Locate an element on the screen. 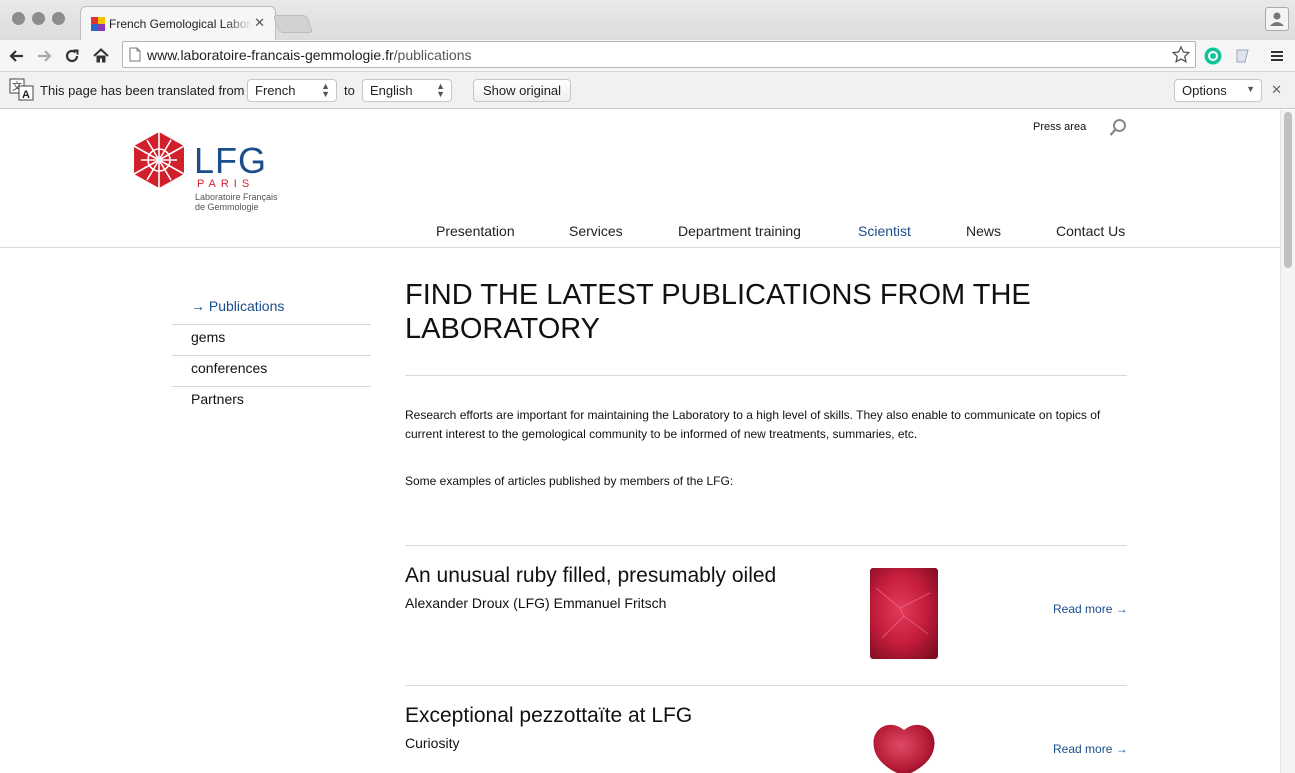  browser-titlebar: French Gemological Laboratoire ✕ is located at coordinates (647, 20).